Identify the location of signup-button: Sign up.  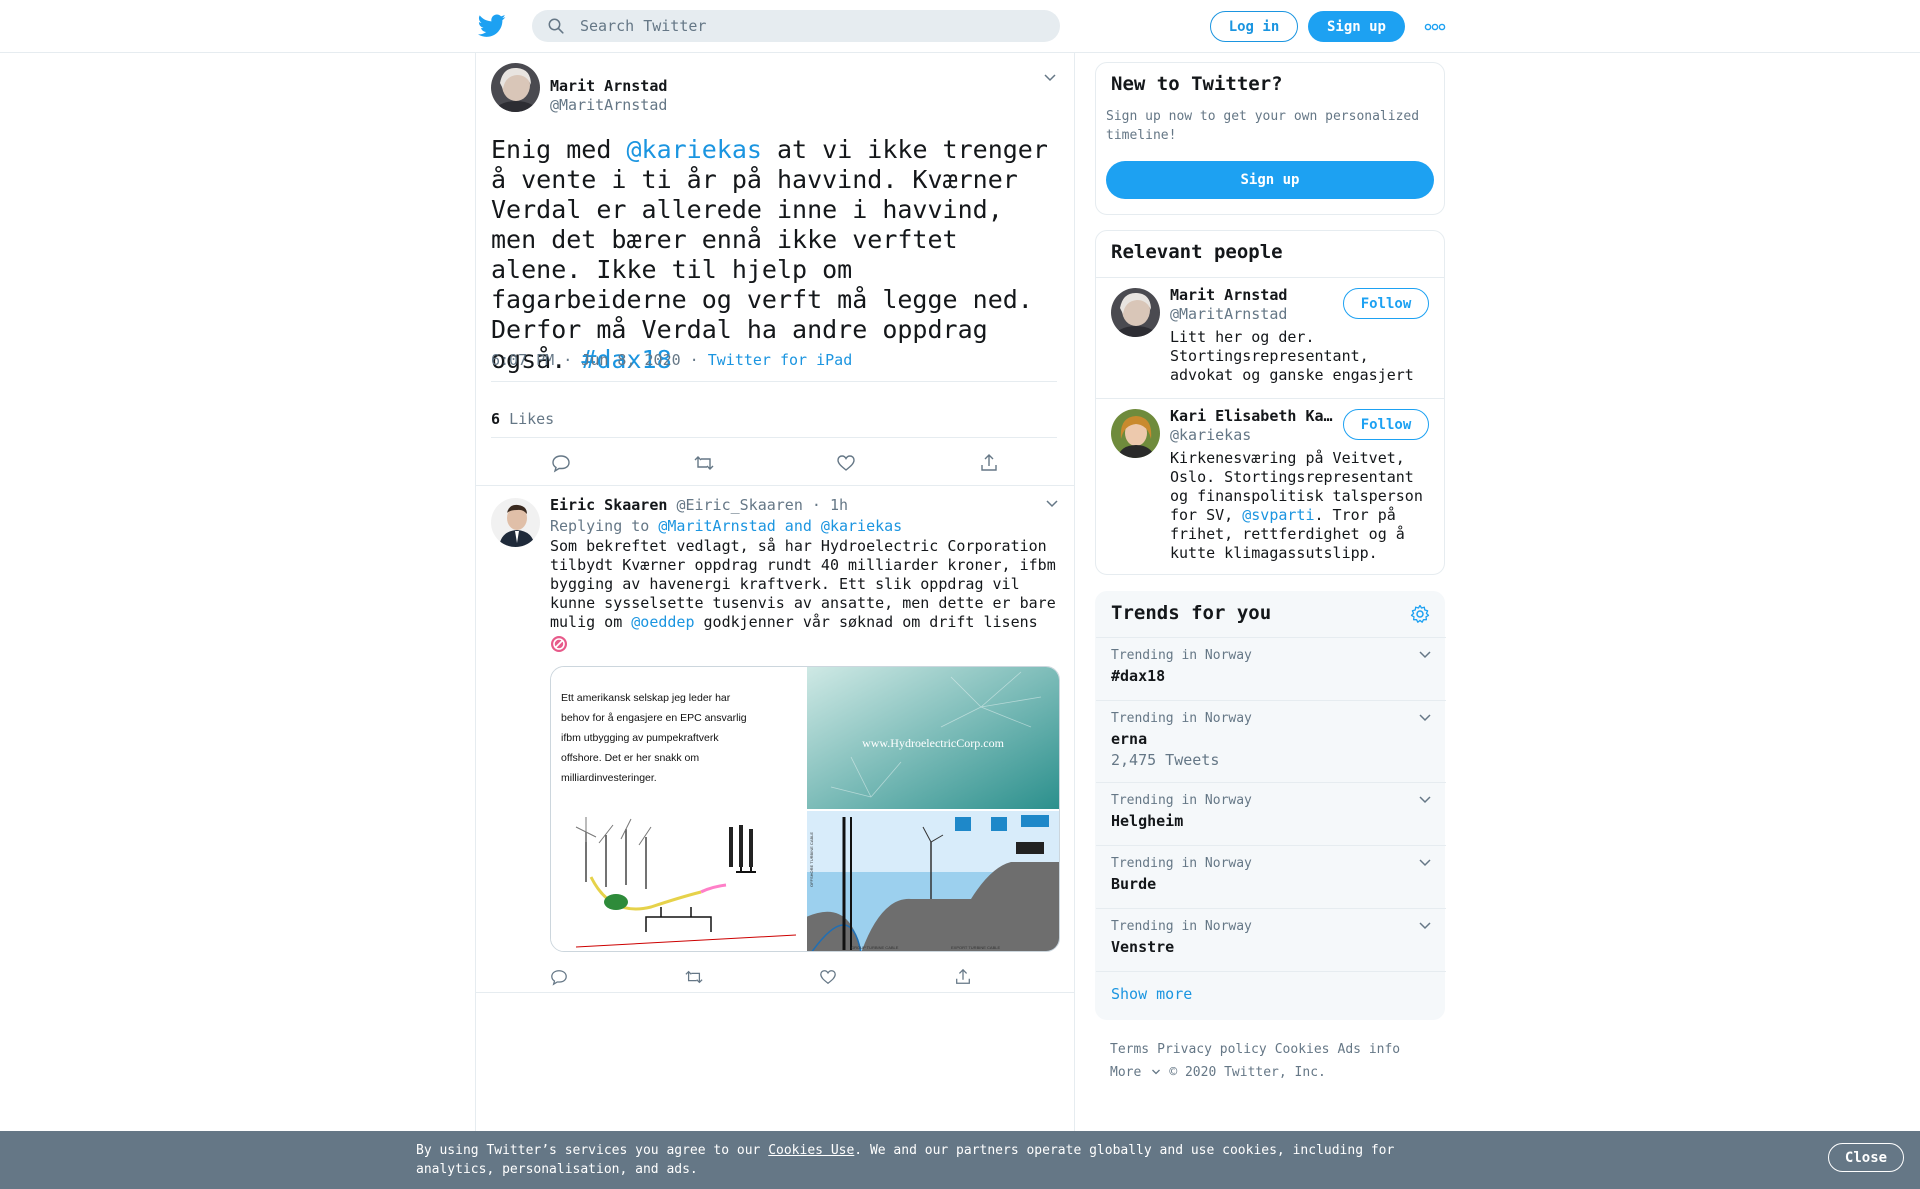
(1356, 26).